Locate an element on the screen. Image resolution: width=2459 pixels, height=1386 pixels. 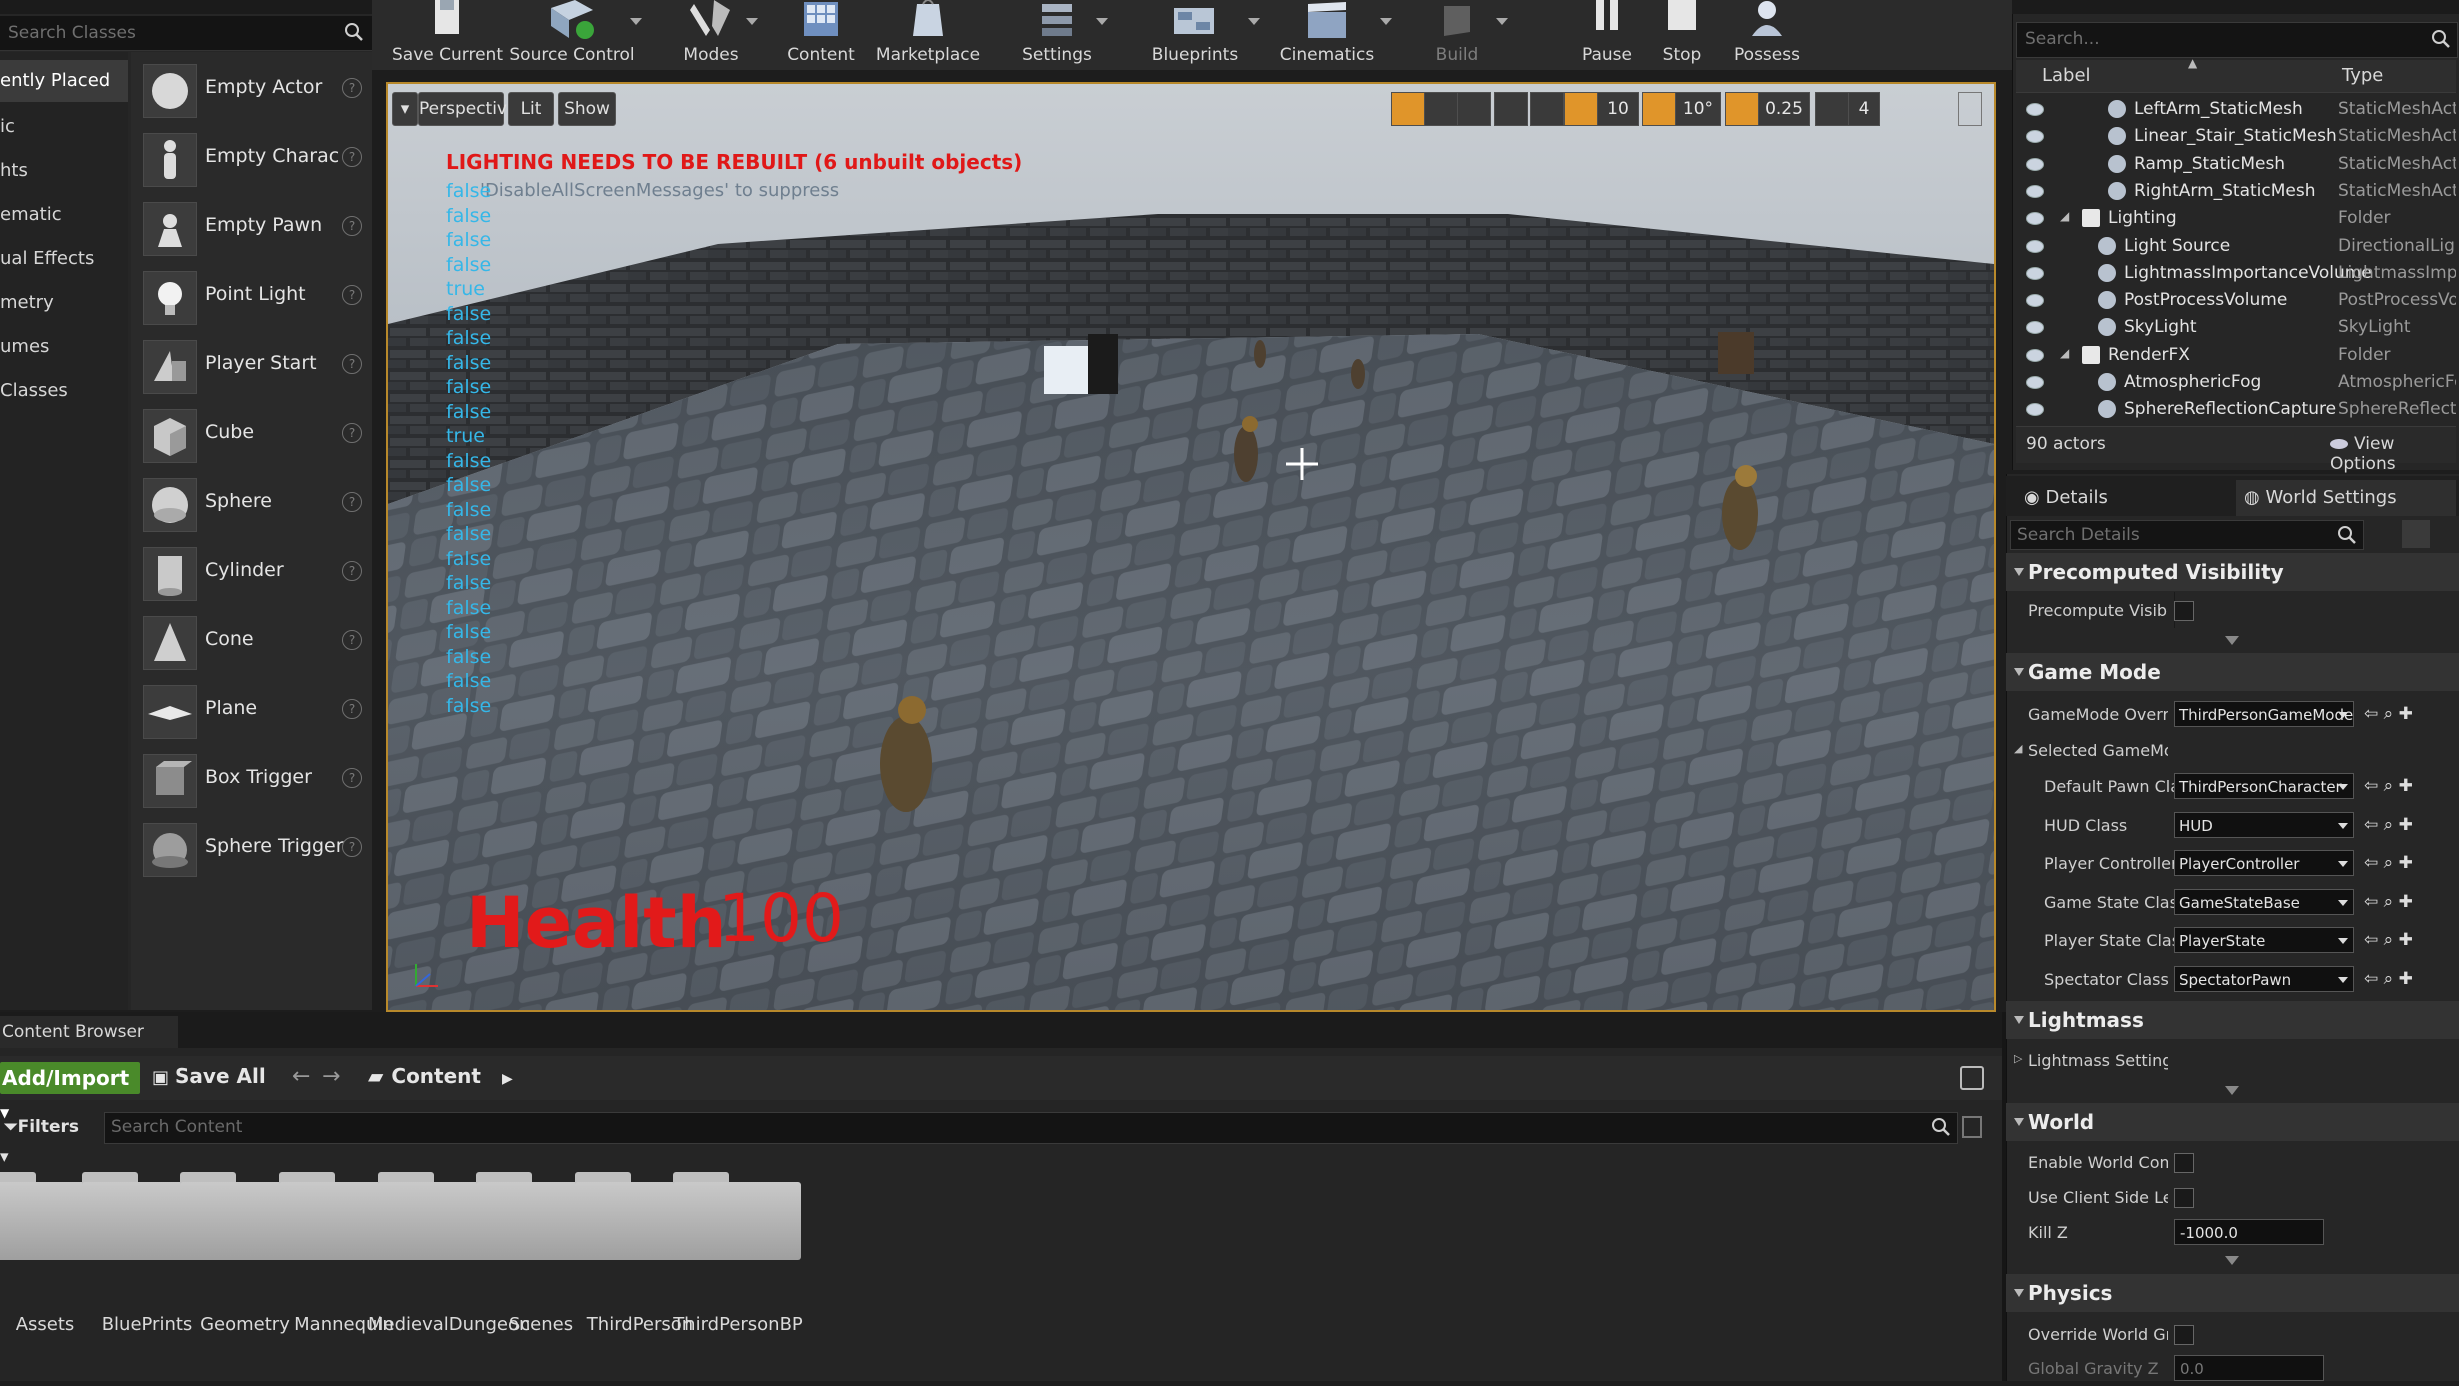
save-current-button: Save Current is located at coordinates (447, 35).